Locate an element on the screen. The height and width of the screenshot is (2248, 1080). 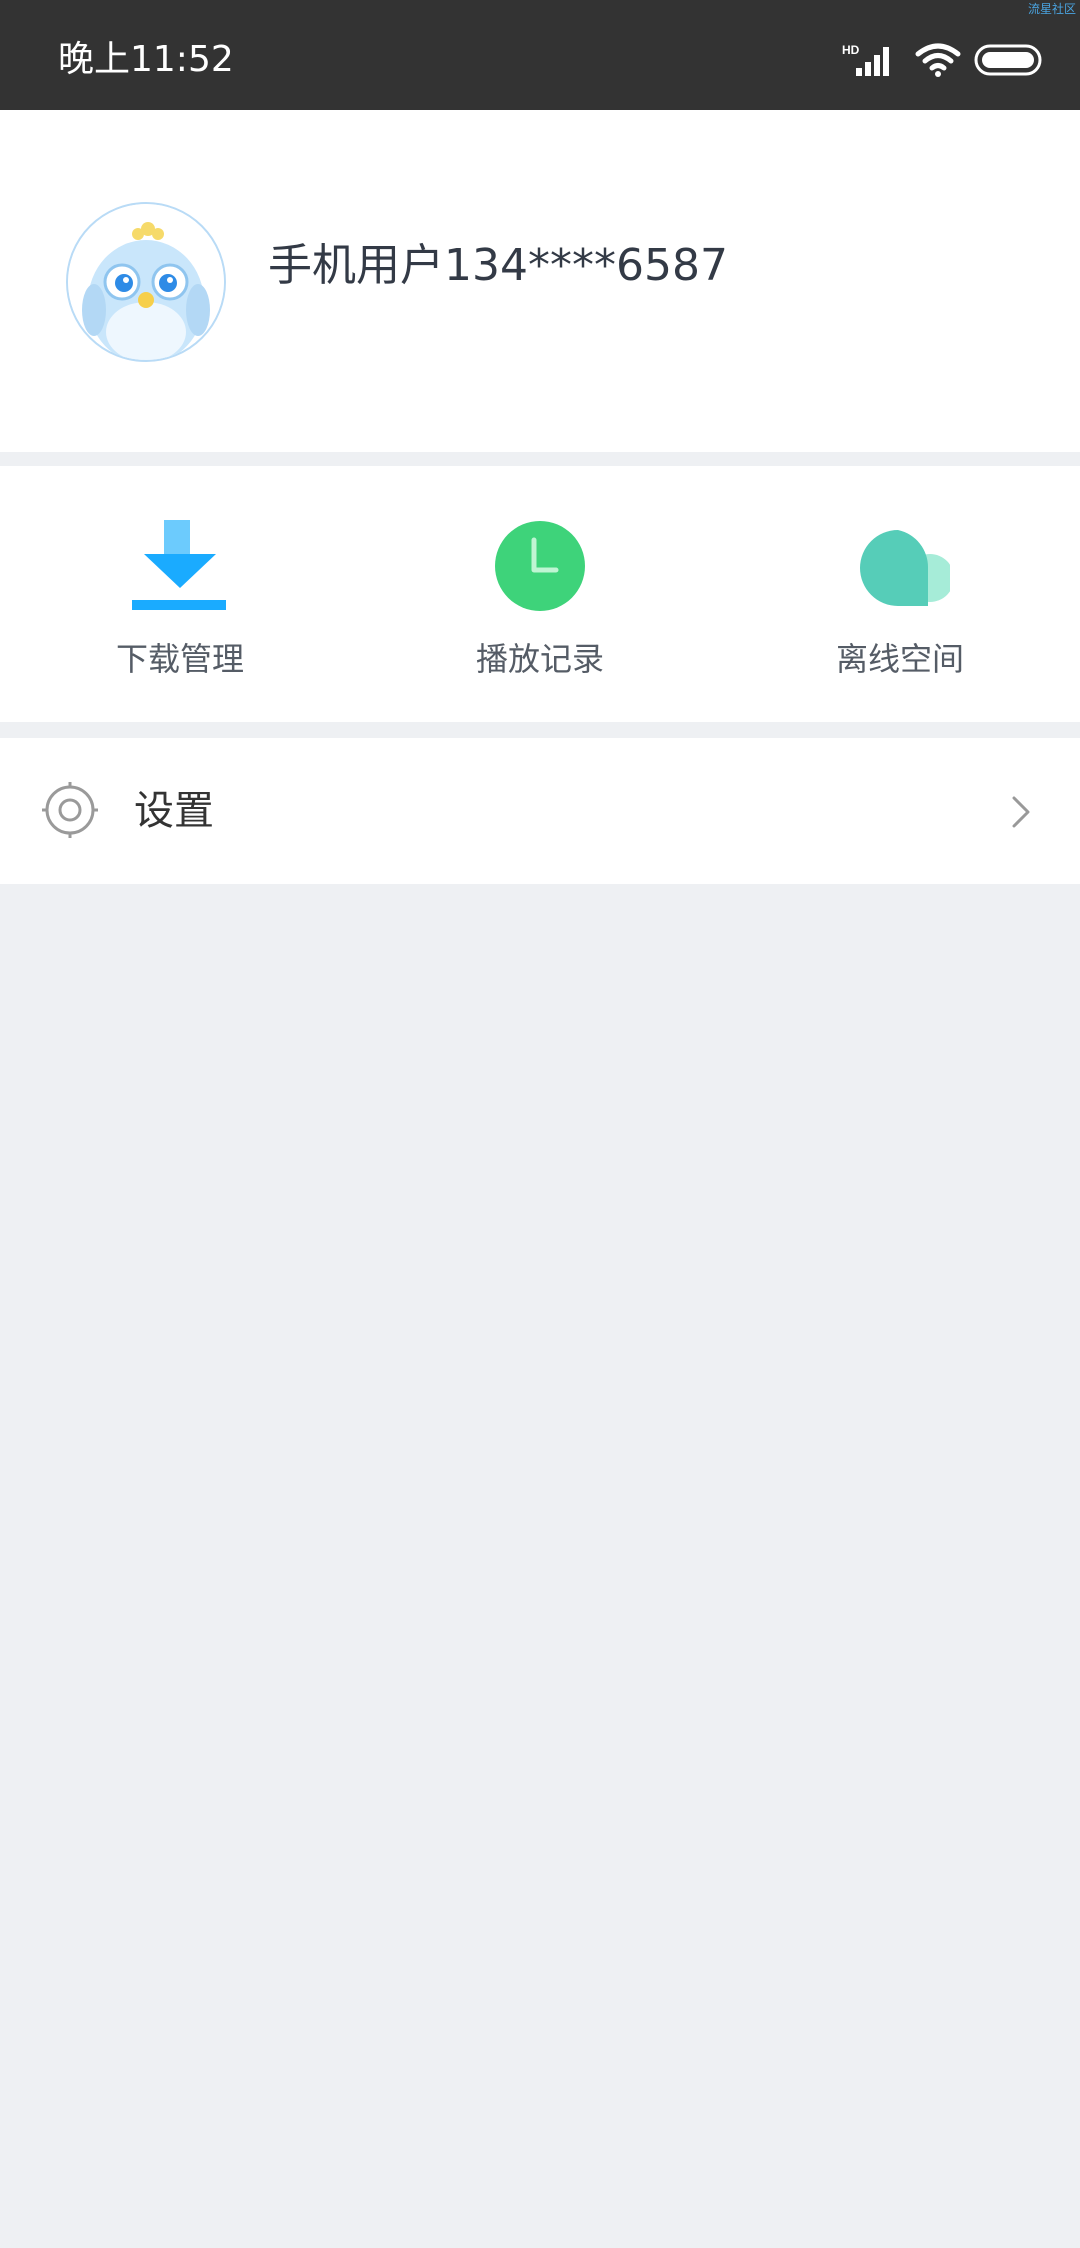
download-icon is located at coordinates (179, 565).